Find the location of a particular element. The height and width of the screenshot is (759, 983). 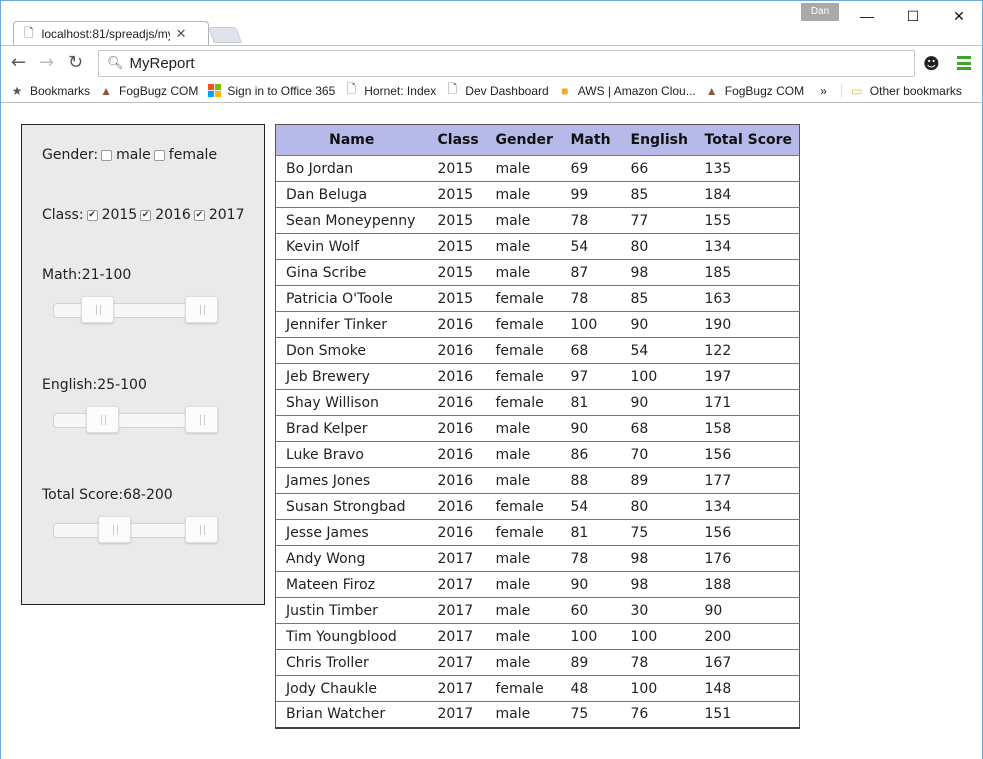

column-header-class: Class is located at coordinates (456, 140).